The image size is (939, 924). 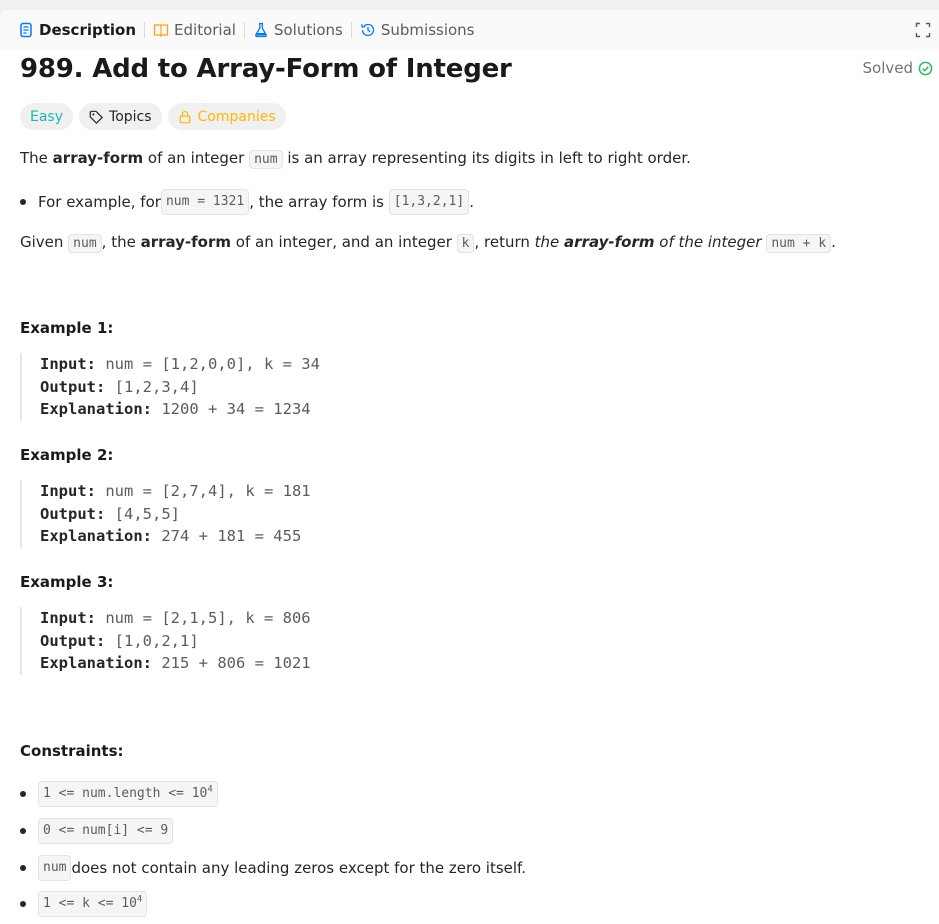 I want to click on tab-description: Description, so click(x=72, y=30).